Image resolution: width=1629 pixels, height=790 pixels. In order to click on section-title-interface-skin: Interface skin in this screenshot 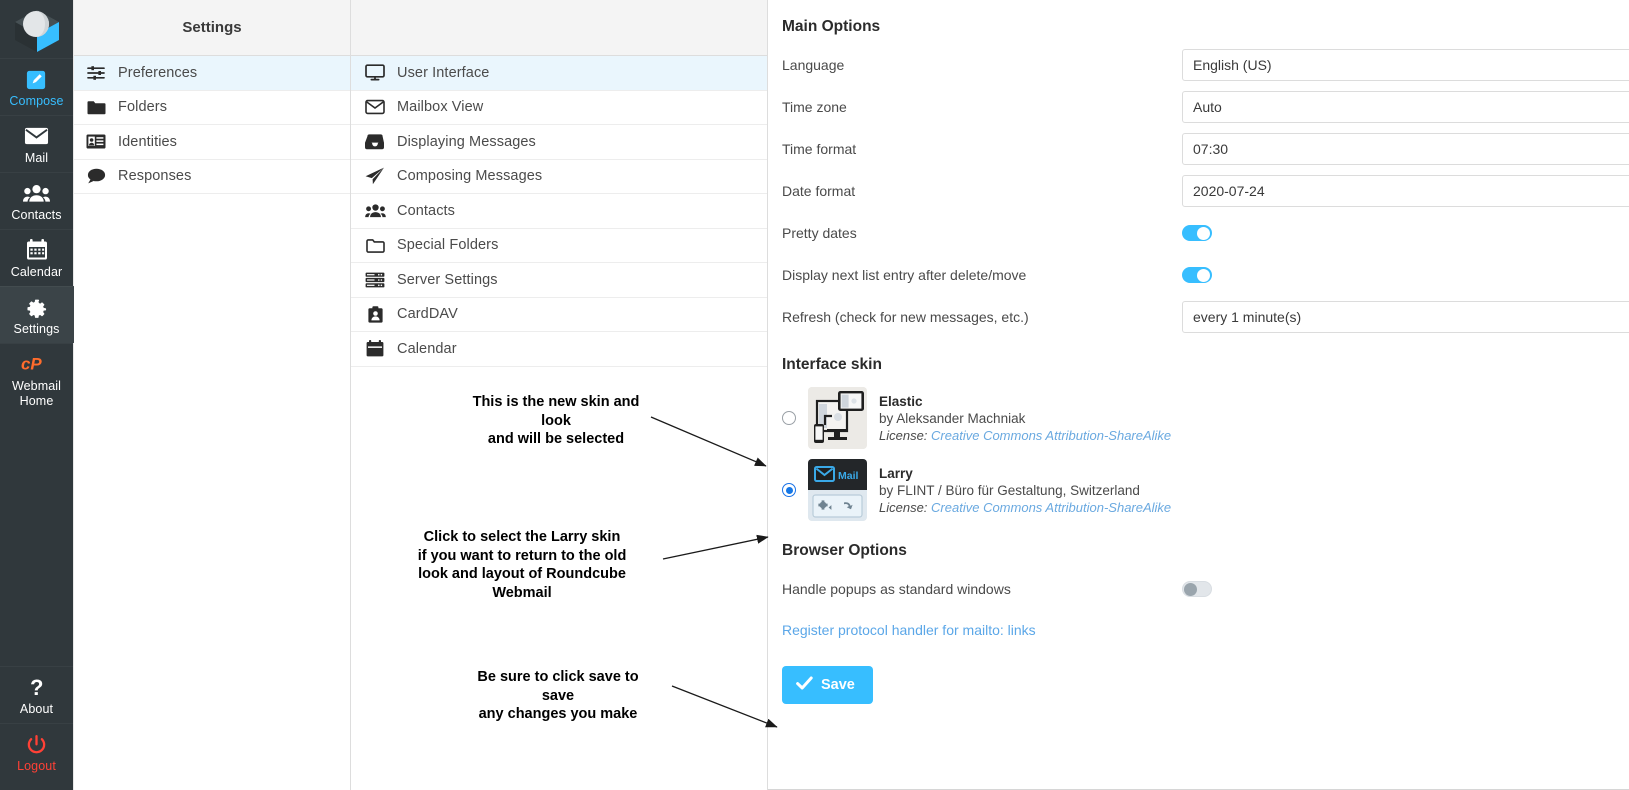, I will do `click(832, 364)`.